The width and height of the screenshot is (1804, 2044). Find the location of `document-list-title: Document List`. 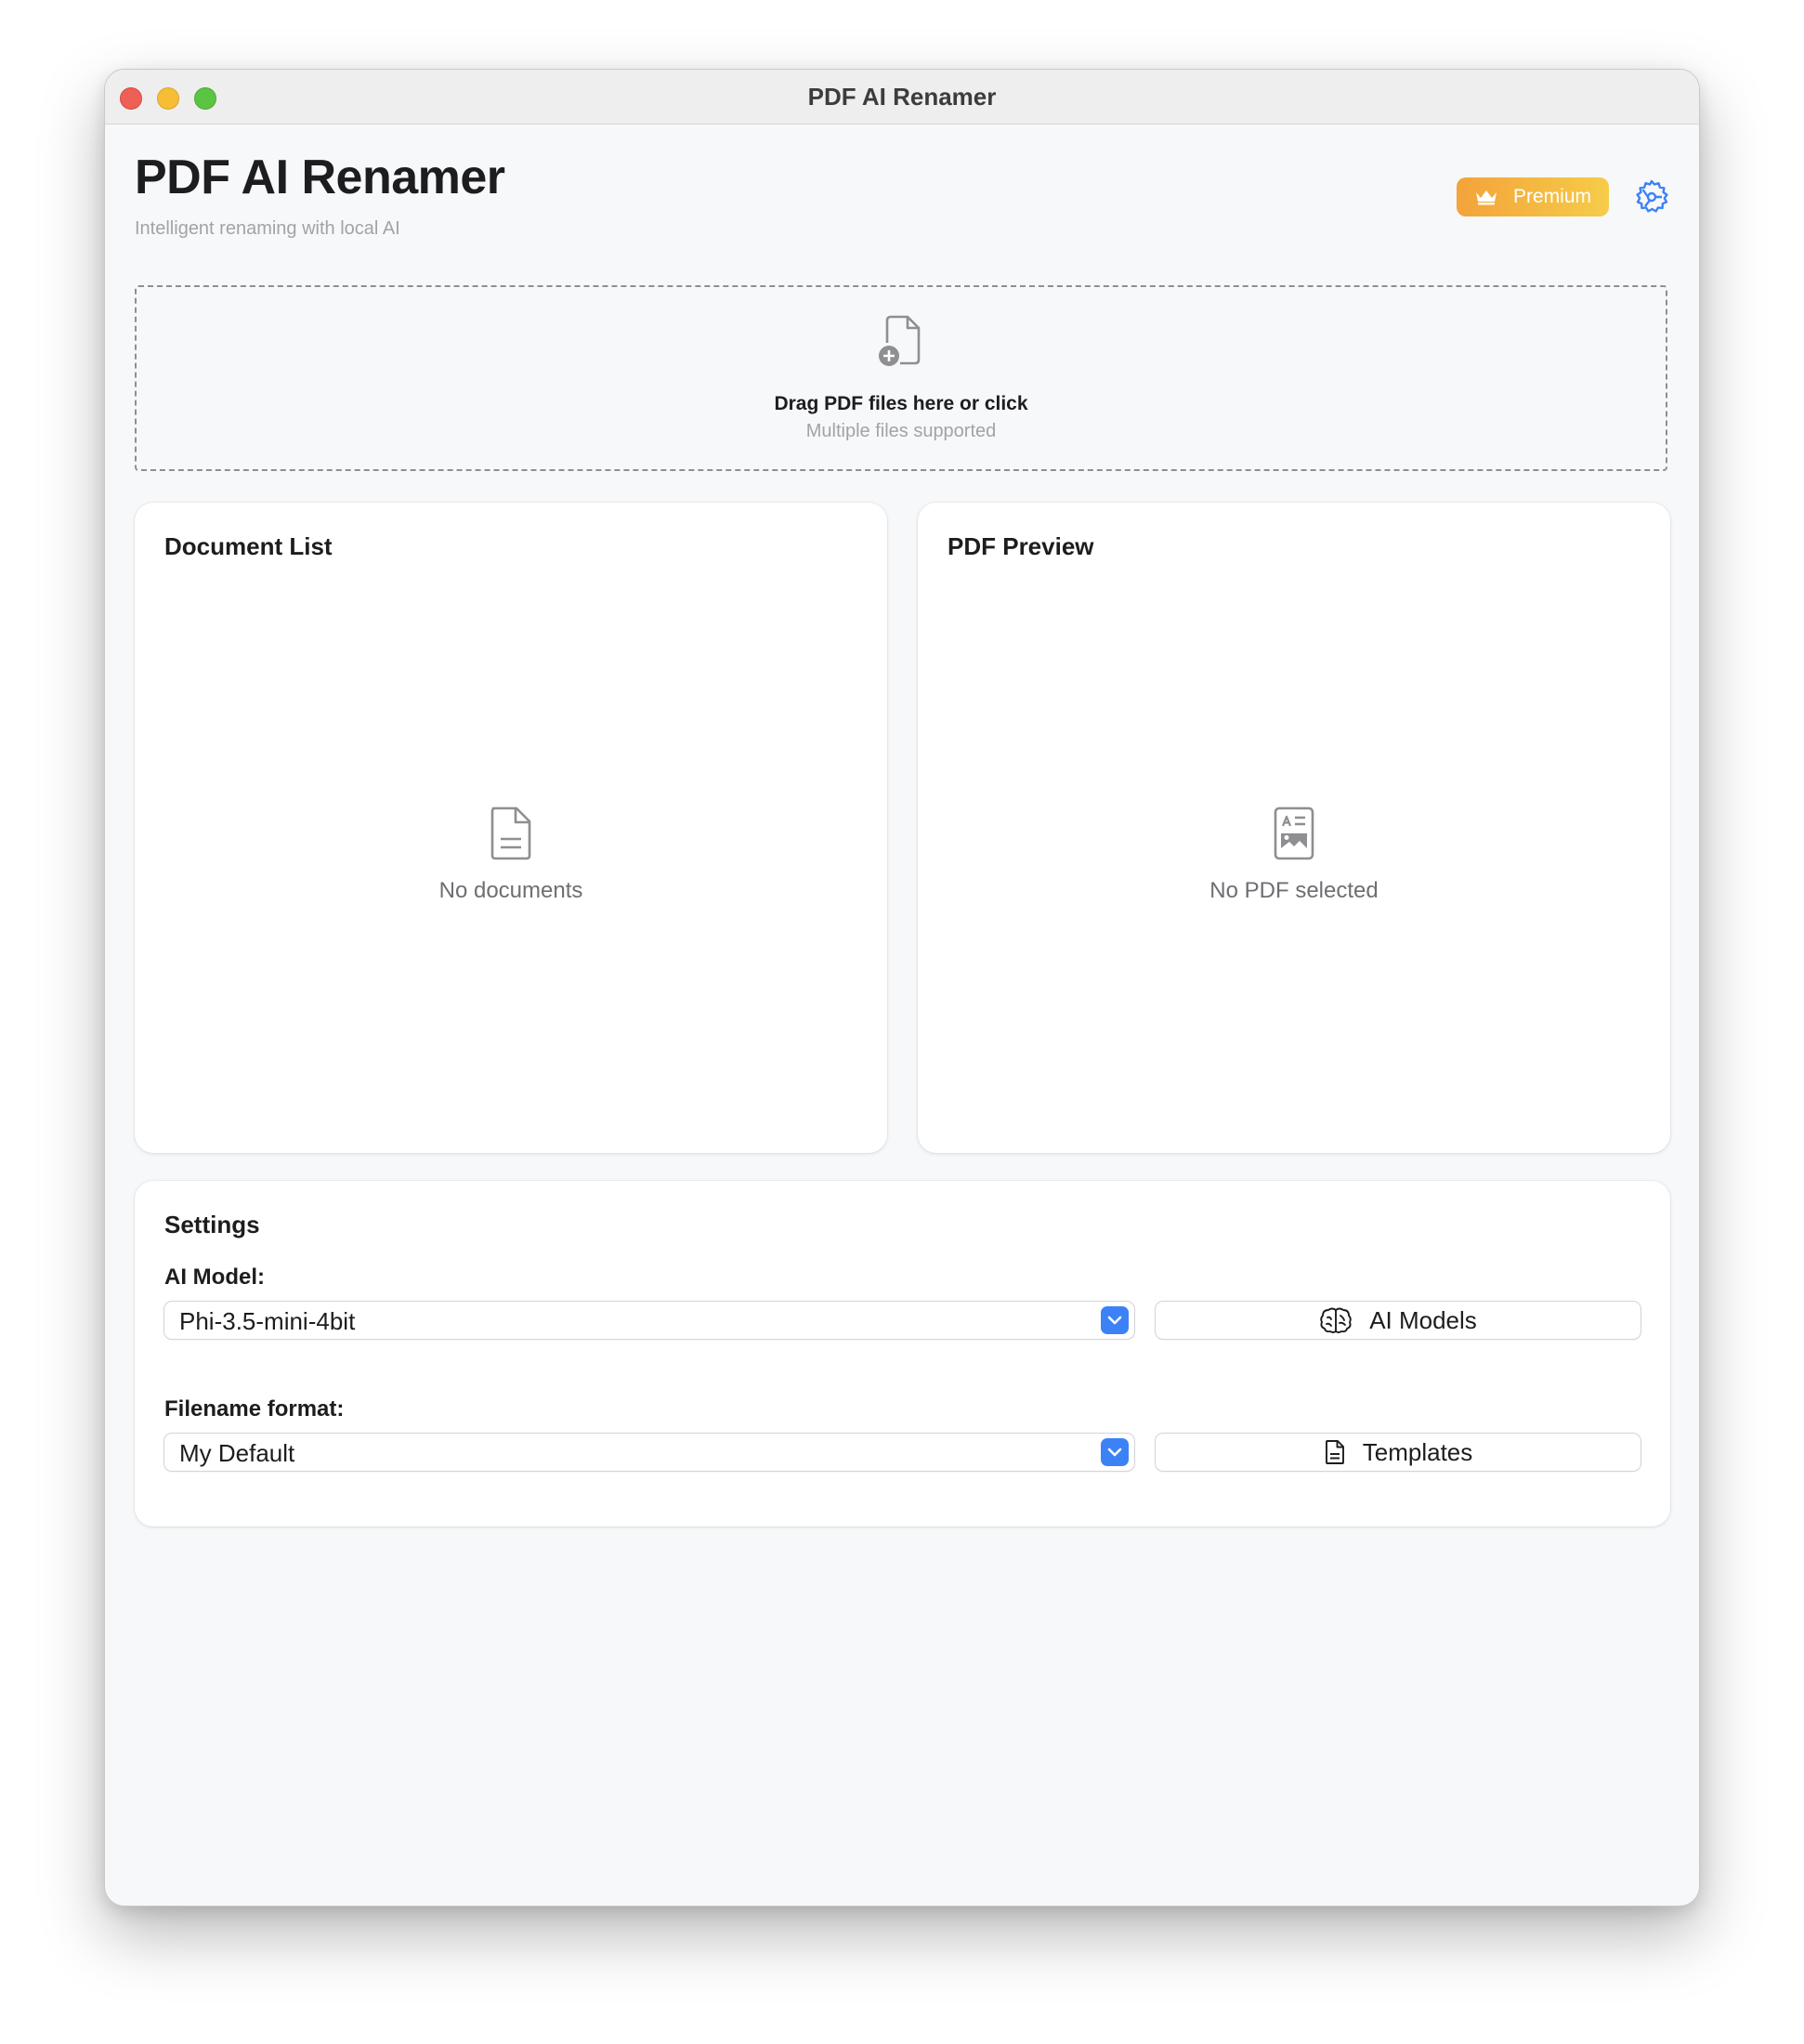

document-list-title: Document List is located at coordinates (248, 546).